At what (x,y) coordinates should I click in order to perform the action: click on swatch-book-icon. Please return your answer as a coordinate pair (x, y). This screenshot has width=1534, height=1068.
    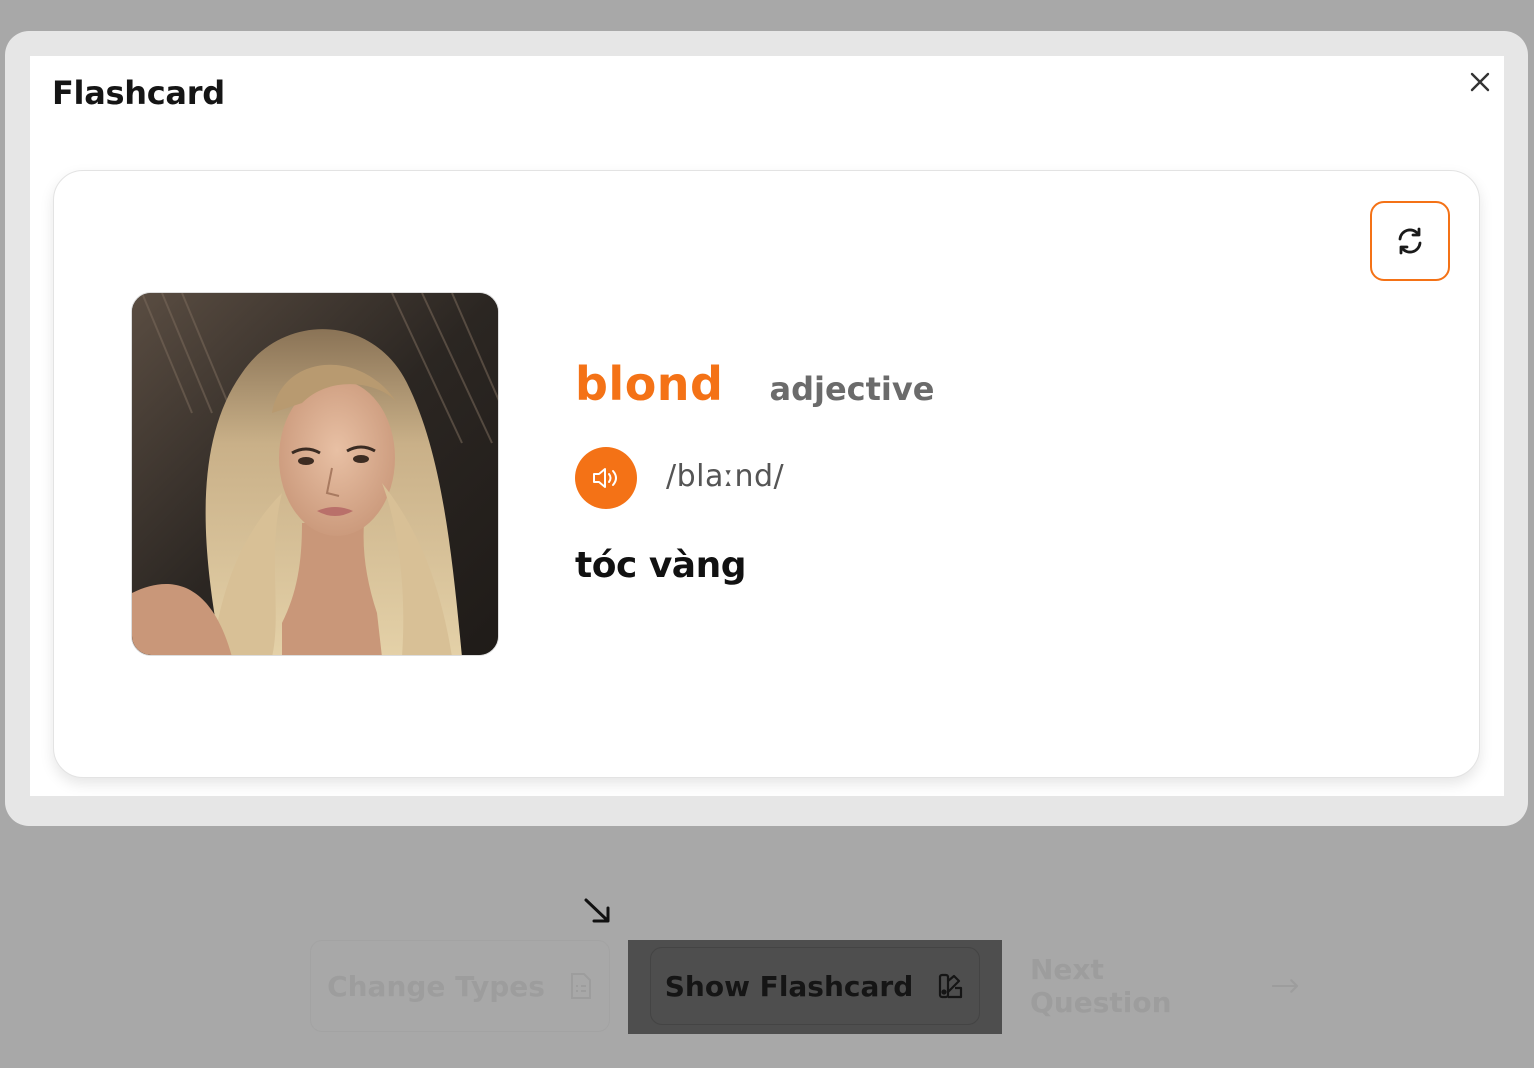
    Looking at the image, I should click on (951, 986).